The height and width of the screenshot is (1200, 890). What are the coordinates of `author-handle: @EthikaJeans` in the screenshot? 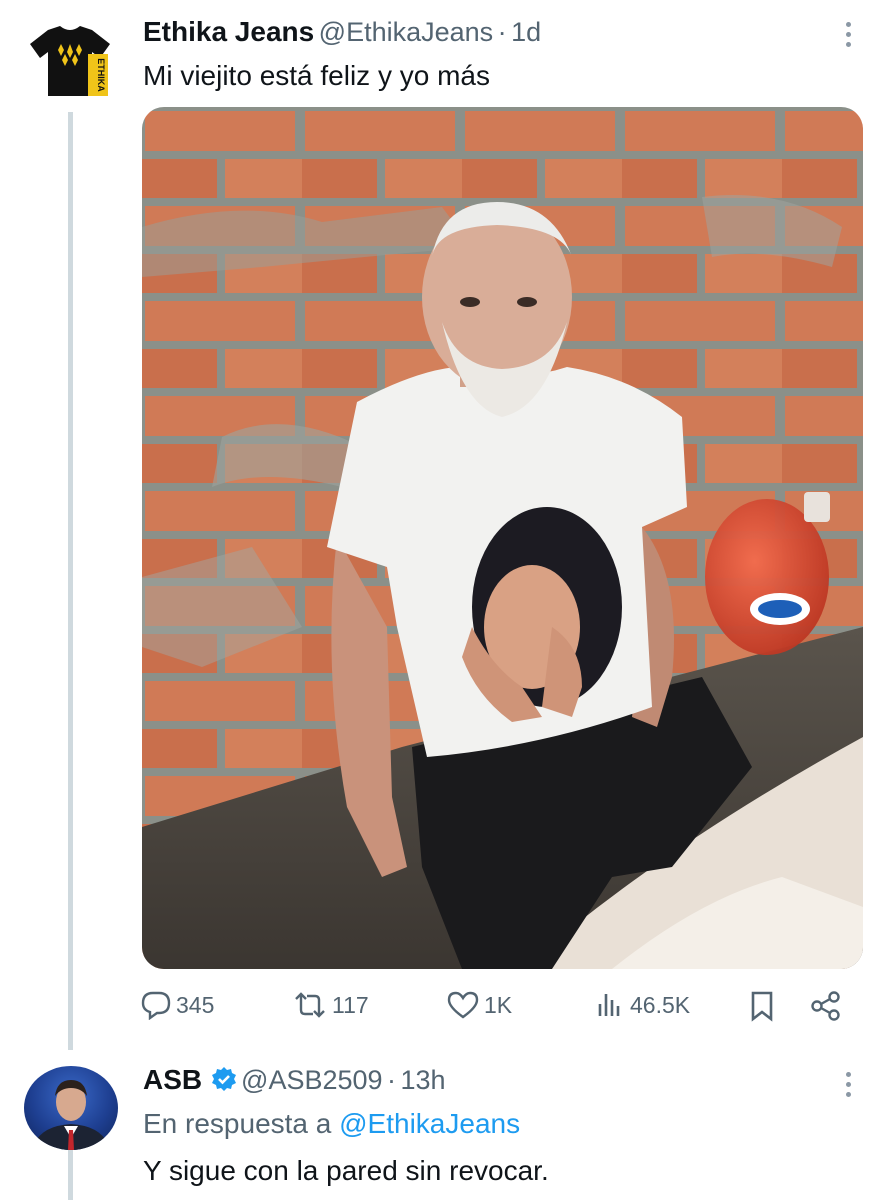 It's located at (406, 32).